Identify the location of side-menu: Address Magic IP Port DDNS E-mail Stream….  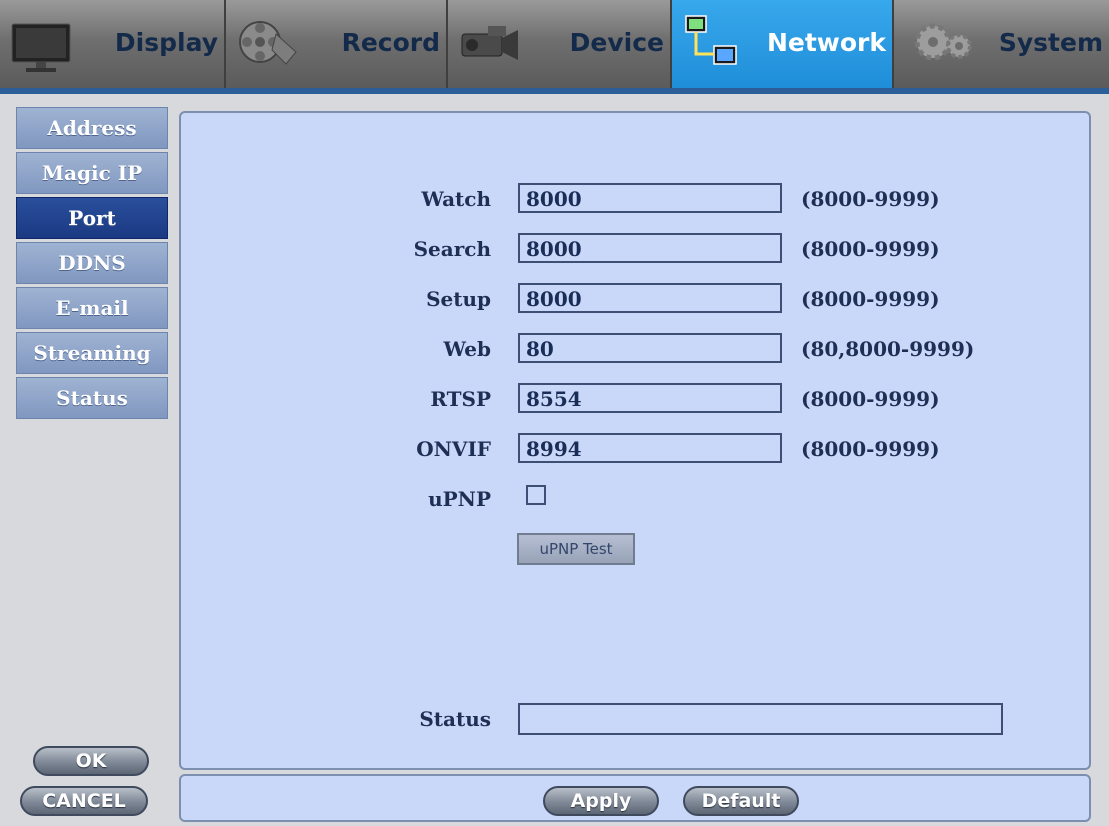
(92, 264).